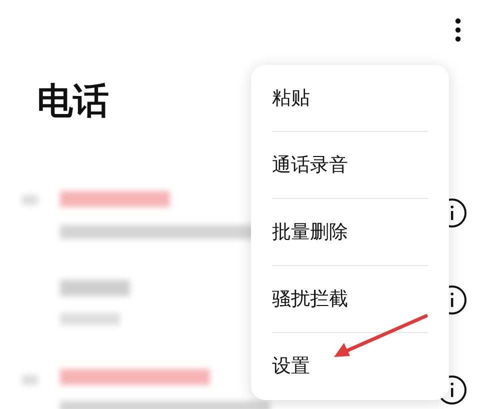 The height and width of the screenshot is (409, 500). Describe the element at coordinates (73, 102) in the screenshot. I see `page-title: 电话` at that location.